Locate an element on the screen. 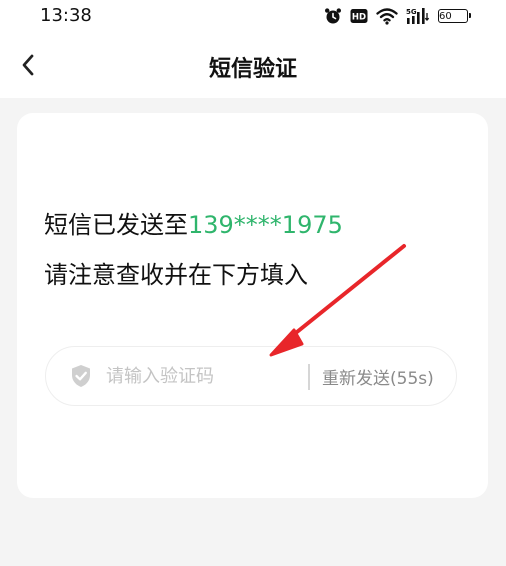 This screenshot has width=506, height=566. wifi-icon is located at coordinates (387, 16).